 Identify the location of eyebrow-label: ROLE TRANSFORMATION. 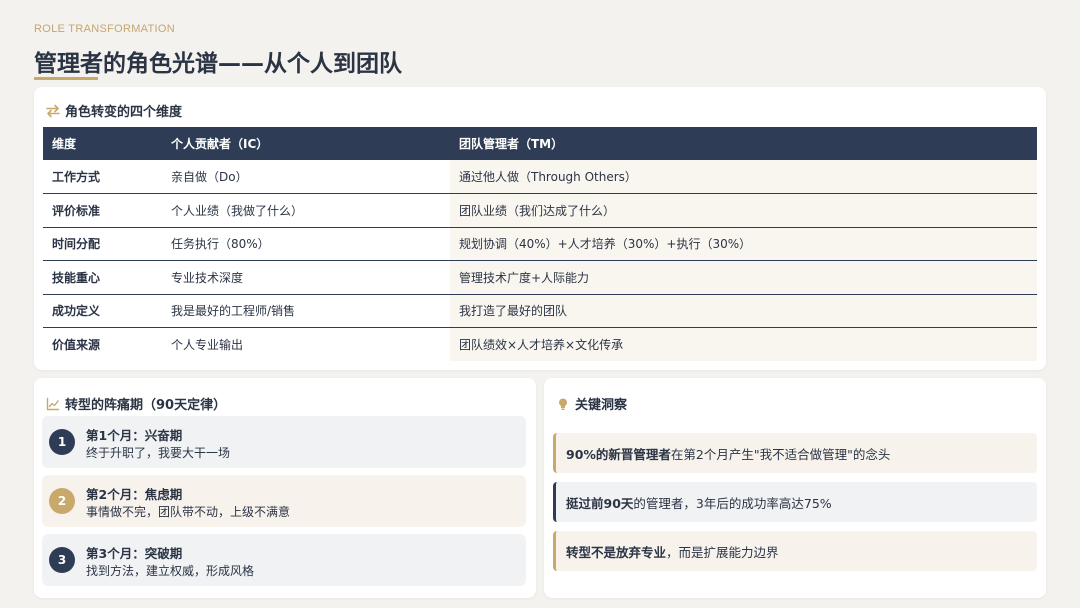
(104, 29).